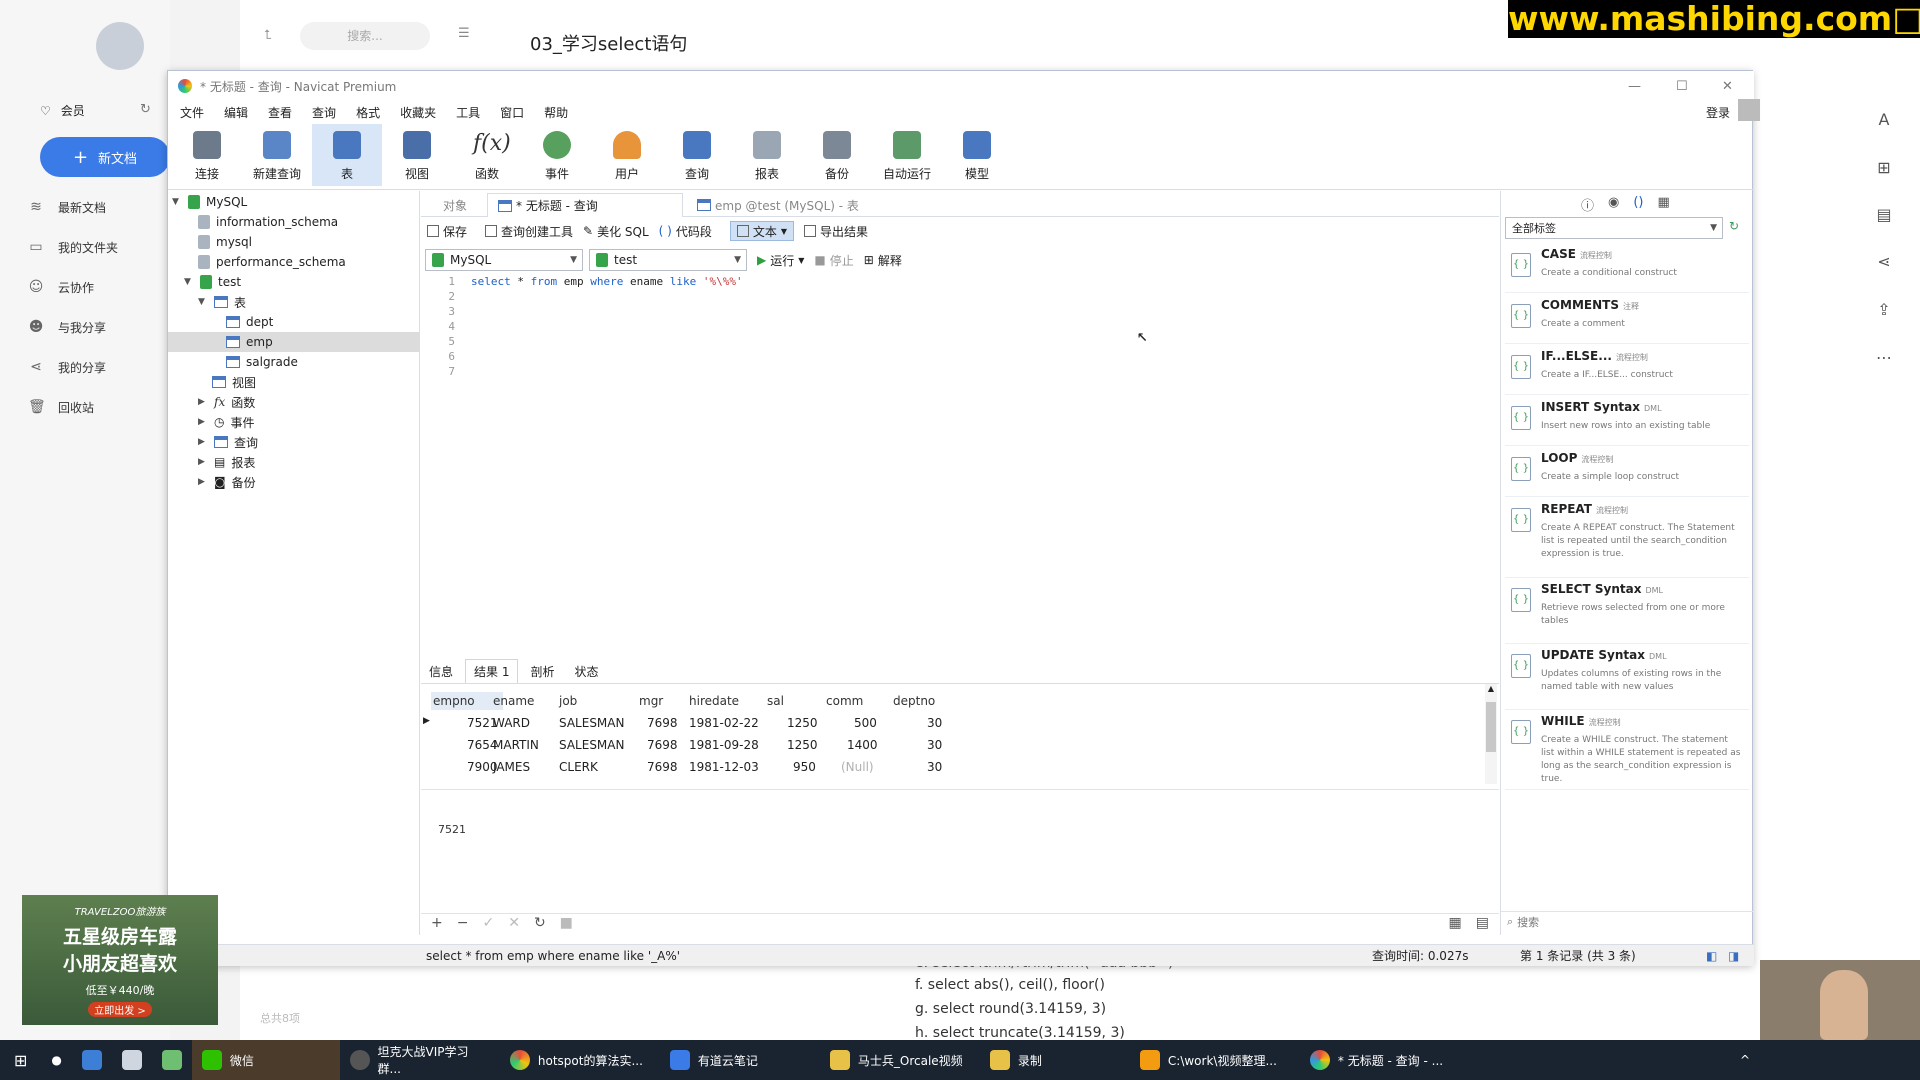  Describe the element at coordinates (578, 767) in the screenshot. I see `table-cell: CLERK` at that location.